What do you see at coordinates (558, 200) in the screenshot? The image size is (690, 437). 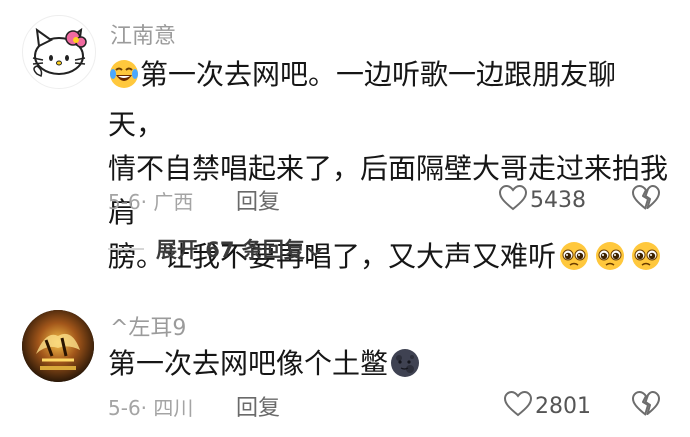 I see `like-count: 5438` at bounding box center [558, 200].